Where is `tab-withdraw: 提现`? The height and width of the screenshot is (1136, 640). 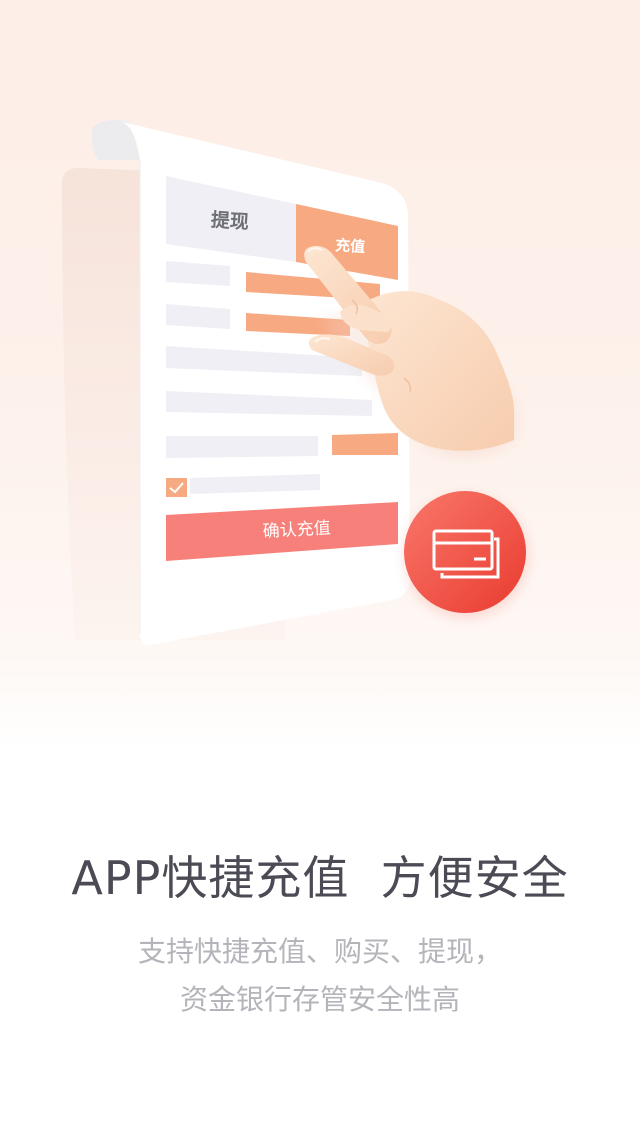 tab-withdraw: 提现 is located at coordinates (230, 220).